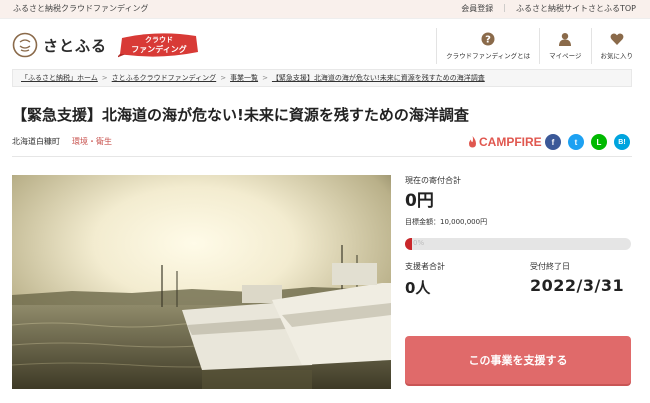 This screenshot has height=403, width=650. Describe the element at coordinates (472, 142) in the screenshot. I see `flame-icon` at that location.